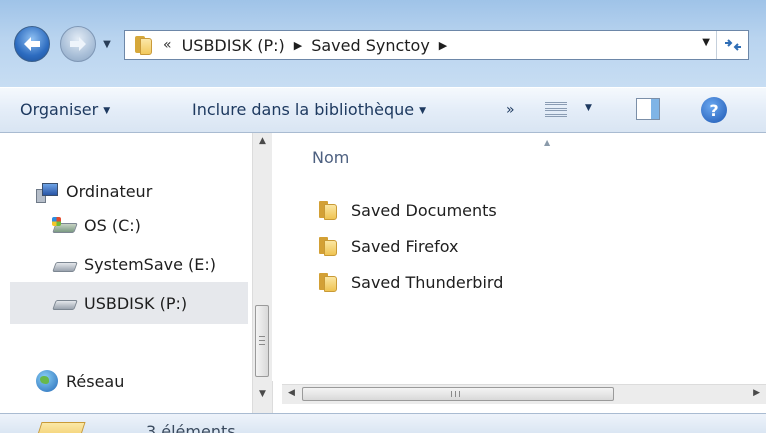  I want to click on organise-button: Organiser ▼, so click(65, 109).